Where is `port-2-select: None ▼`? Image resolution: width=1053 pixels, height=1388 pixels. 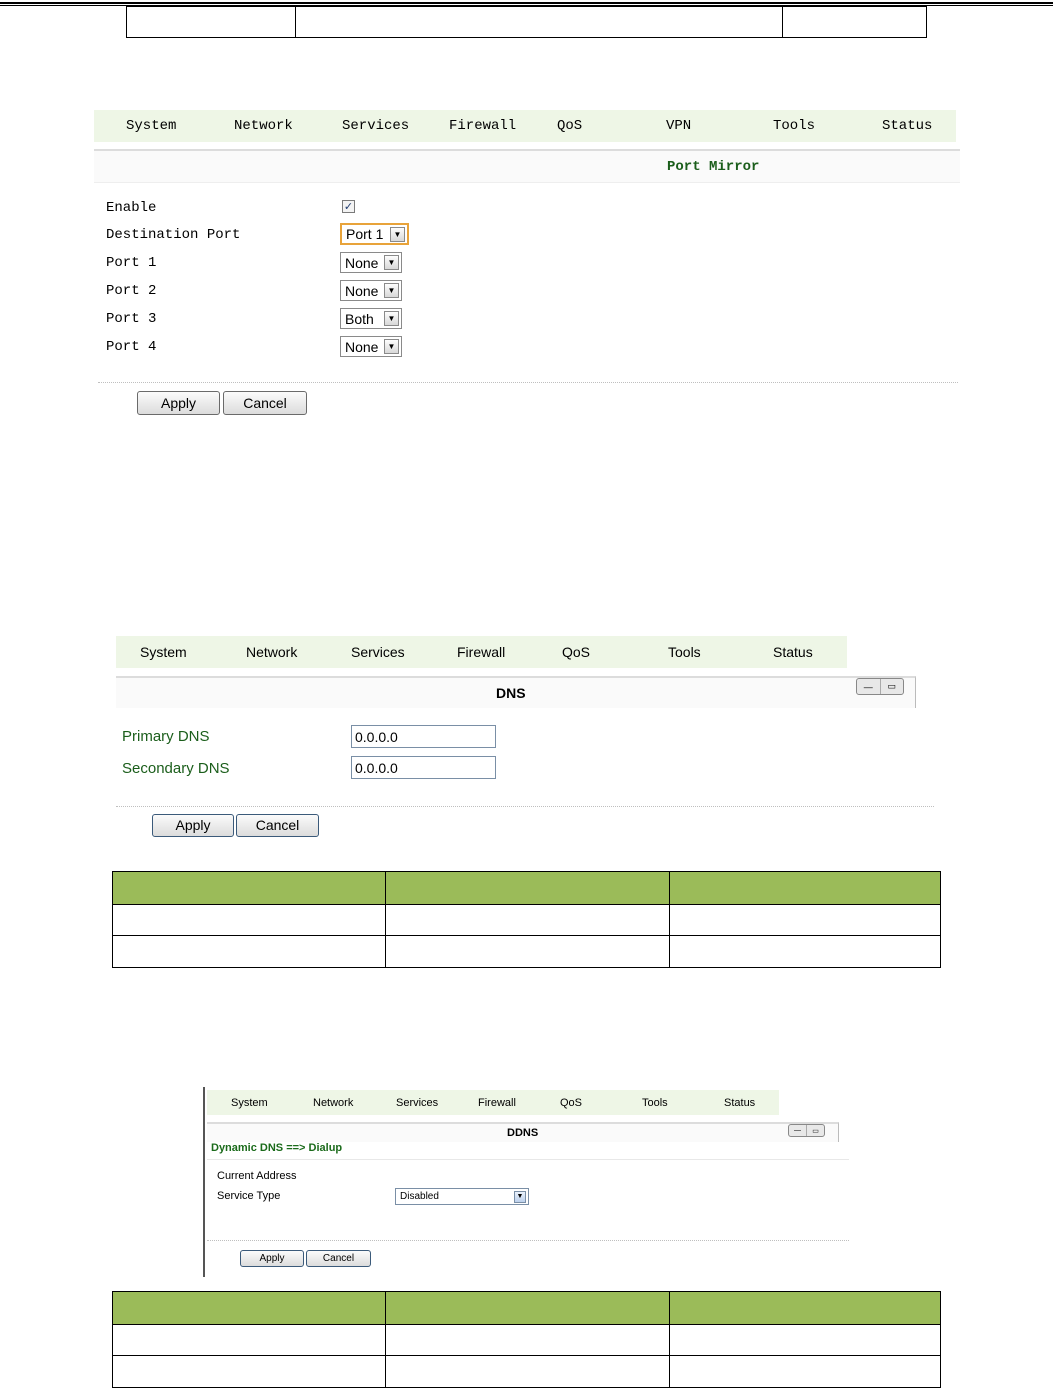 port-2-select: None ▼ is located at coordinates (371, 290).